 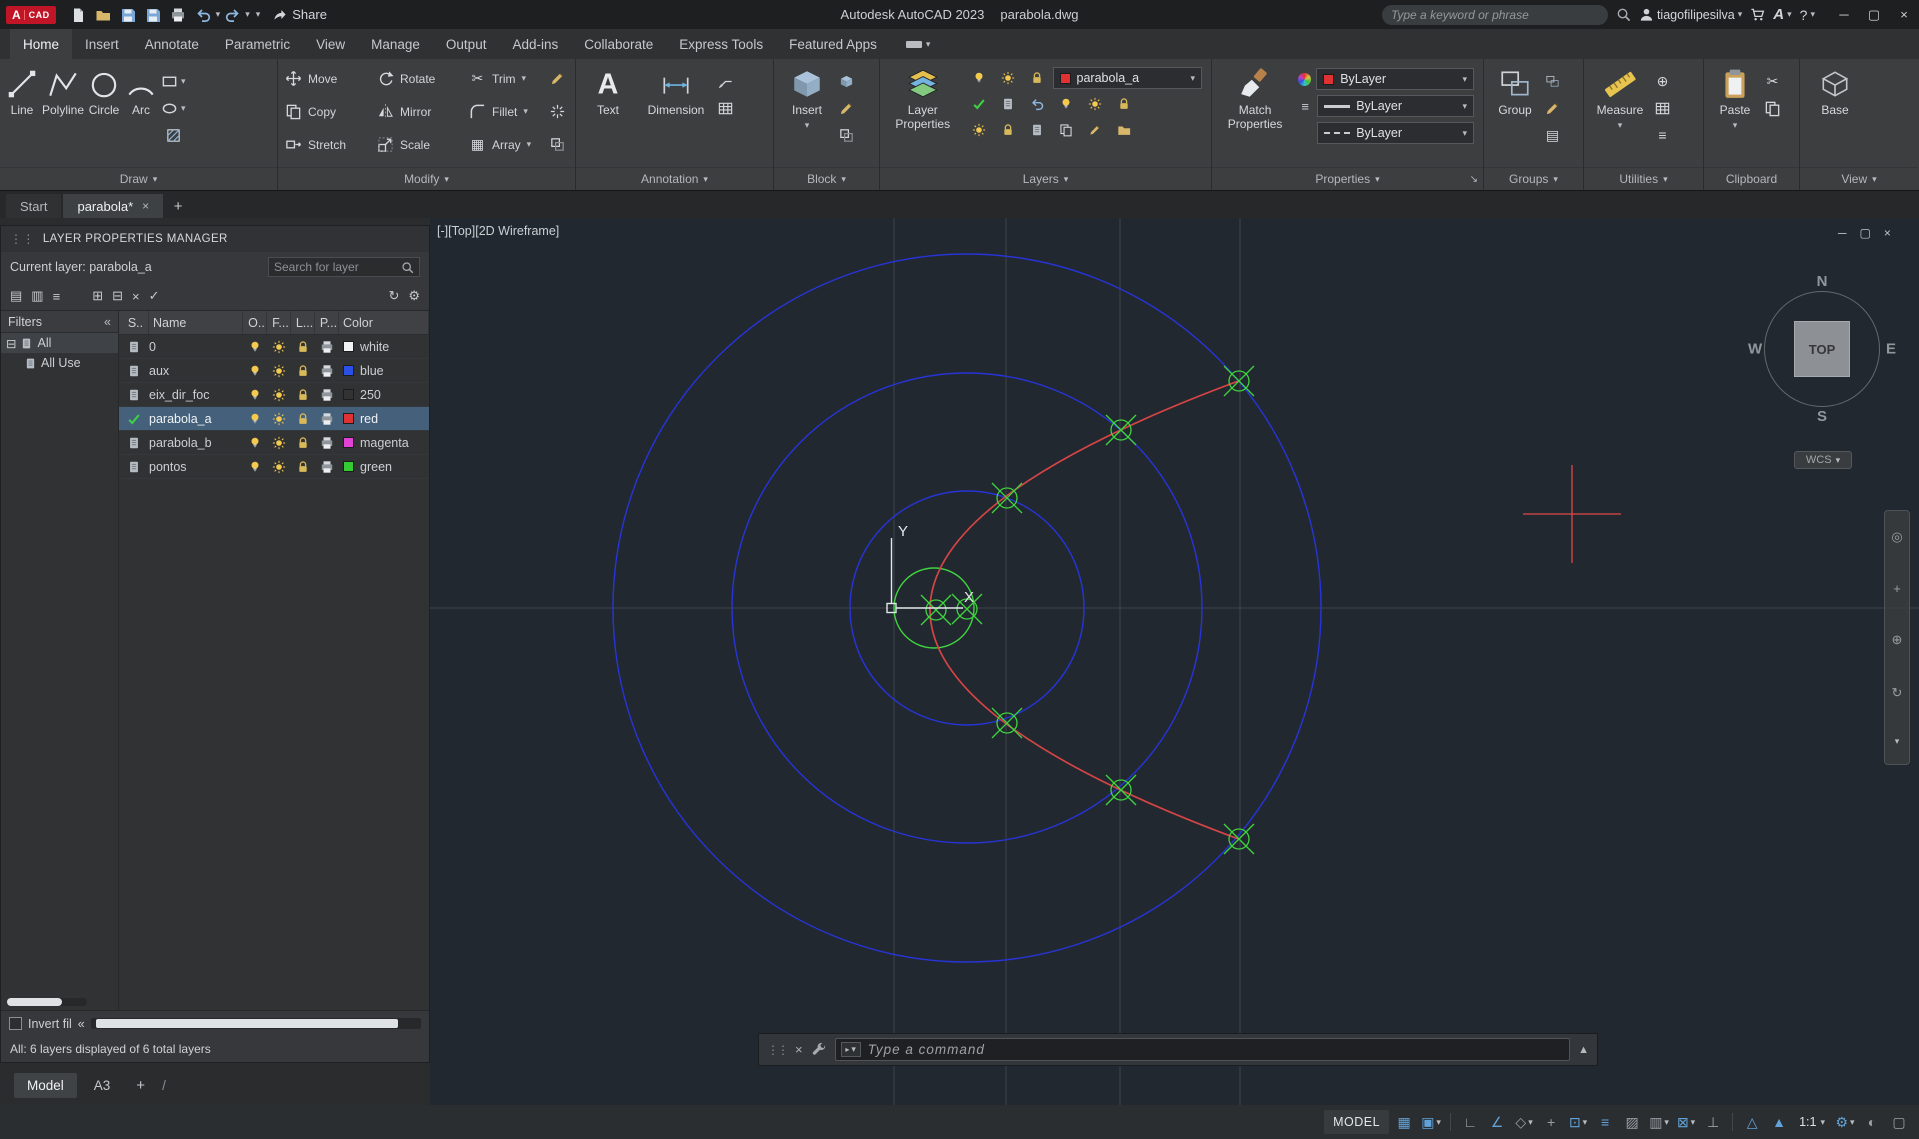 What do you see at coordinates (41, 44) in the screenshot?
I see `tab-home: Home` at bounding box center [41, 44].